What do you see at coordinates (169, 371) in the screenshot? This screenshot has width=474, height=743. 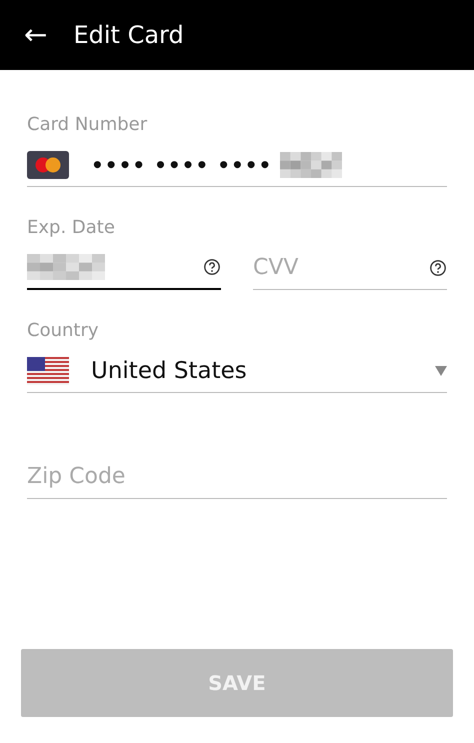 I see `country-value: United States` at bounding box center [169, 371].